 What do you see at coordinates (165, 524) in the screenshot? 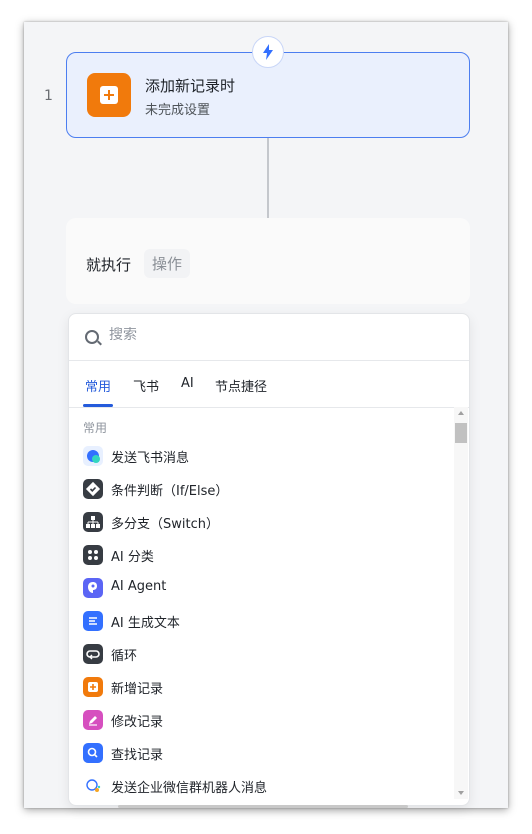
I see `list-item-label: 多分支（Switch）` at bounding box center [165, 524].